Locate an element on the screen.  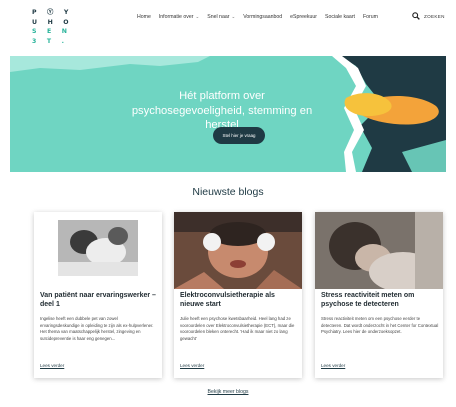
nav-item-vormingsaanbod: Vormingsaanbod is located at coordinates (262, 17).